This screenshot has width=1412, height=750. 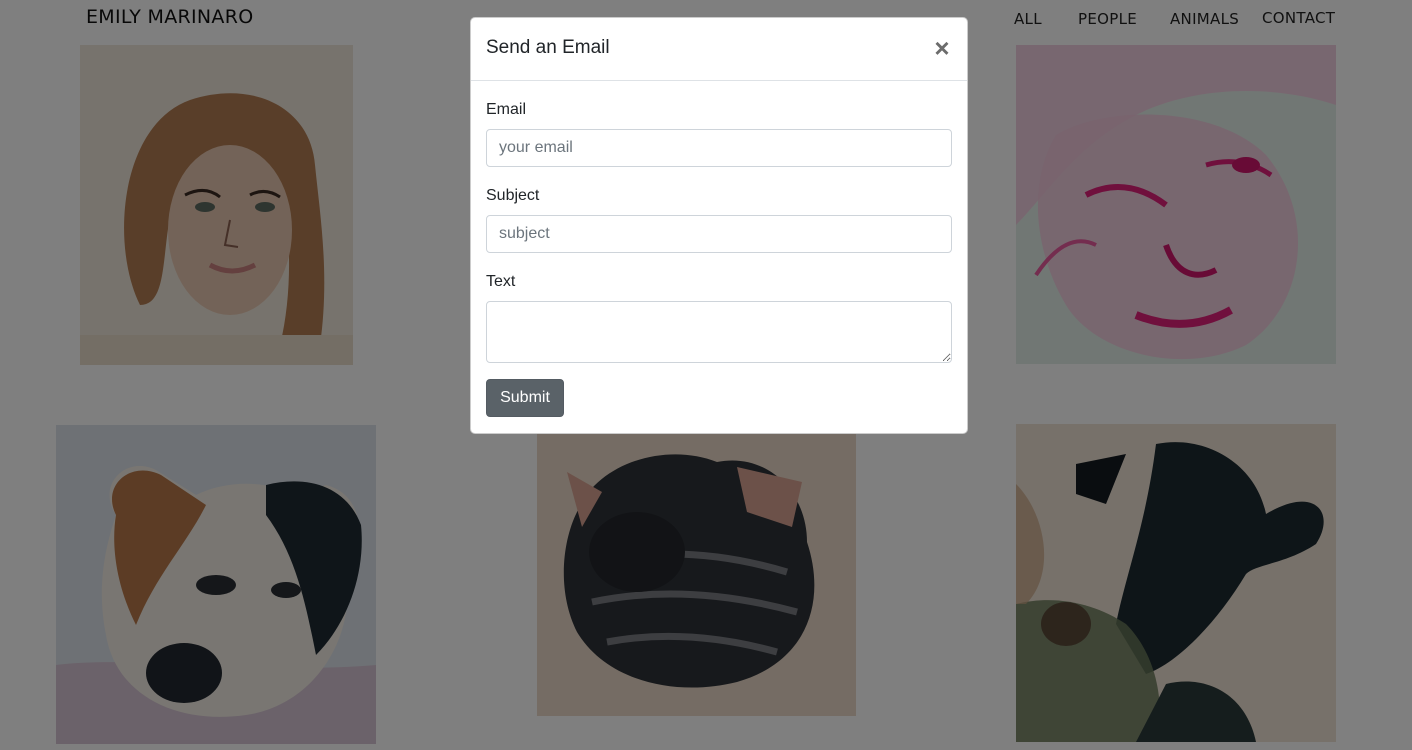 I want to click on email-label: Email, so click(x=506, y=109).